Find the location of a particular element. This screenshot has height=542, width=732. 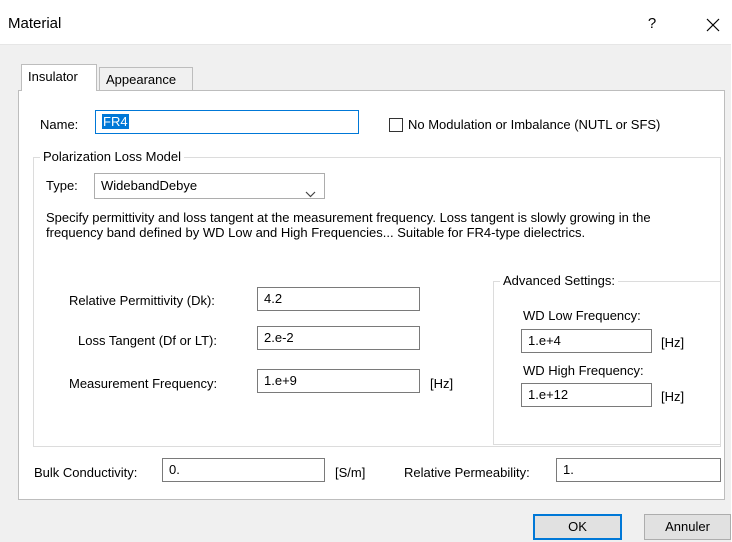

relative-permeability-label: Relative Permeability: is located at coordinates (467, 472).